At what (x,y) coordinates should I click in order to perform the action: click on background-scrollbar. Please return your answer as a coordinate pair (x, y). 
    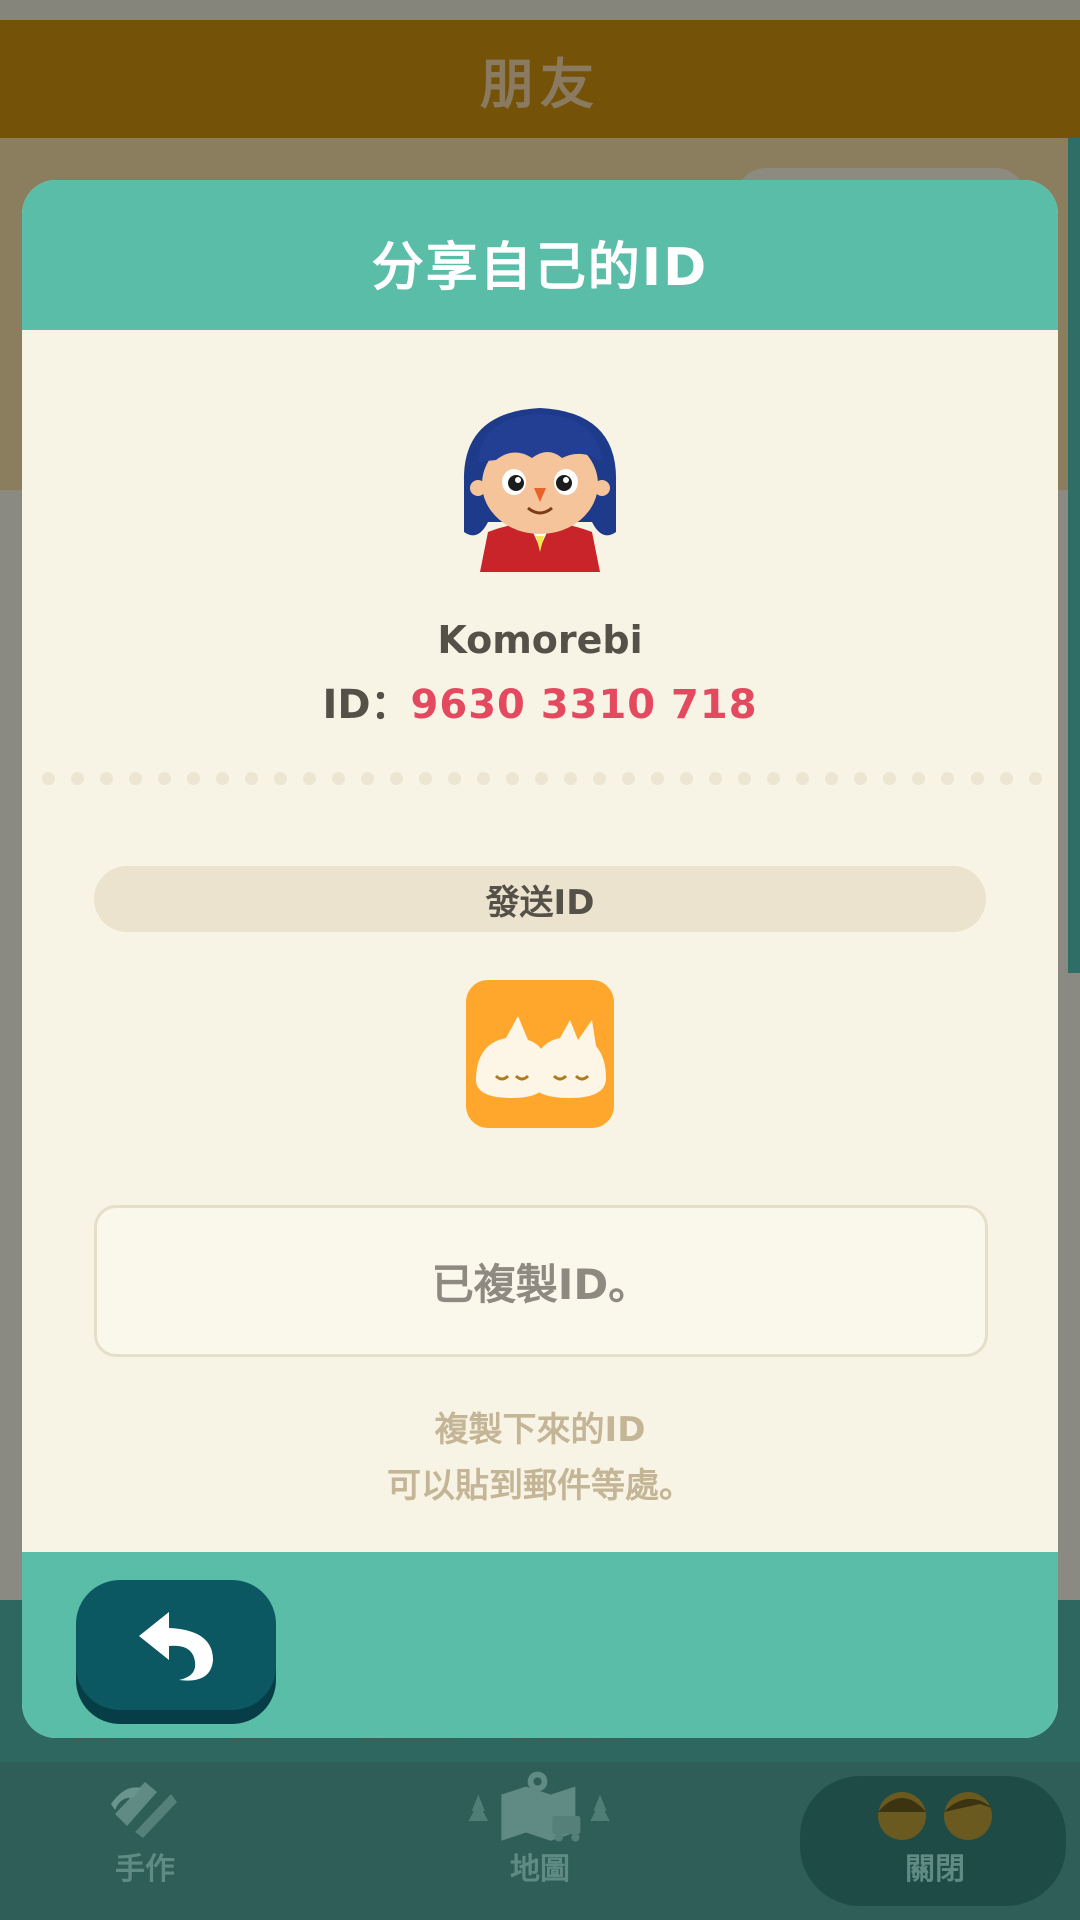
    Looking at the image, I should click on (1074, 555).